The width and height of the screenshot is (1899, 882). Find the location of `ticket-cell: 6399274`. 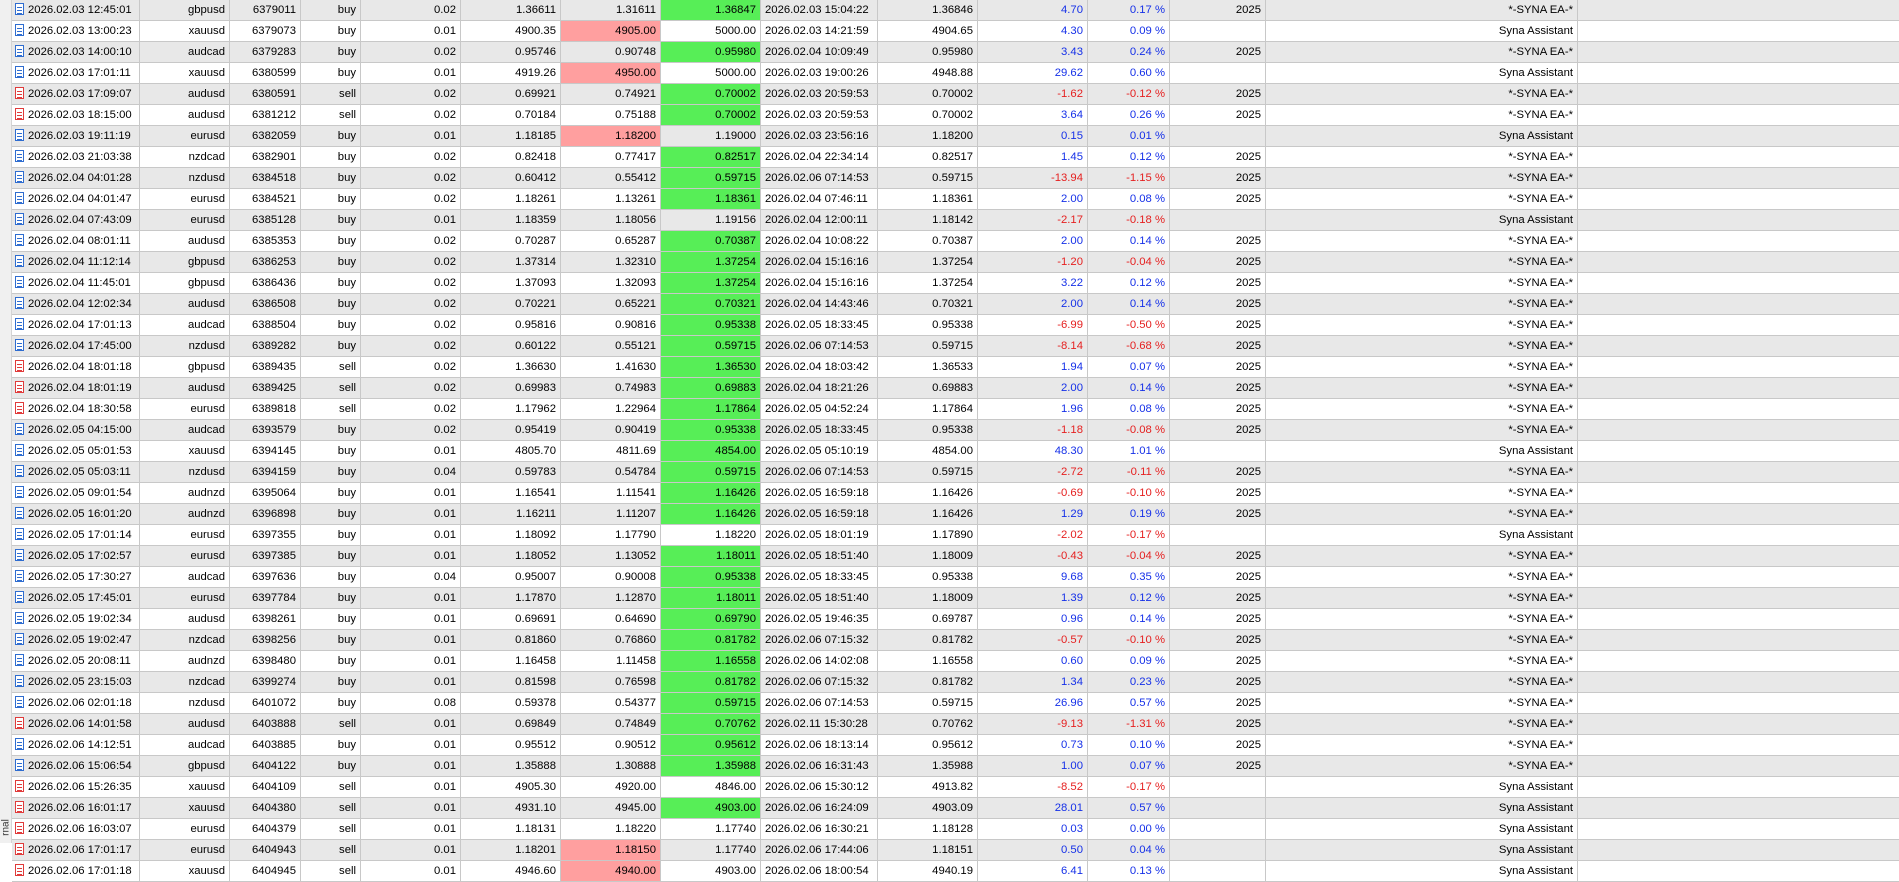

ticket-cell: 6399274 is located at coordinates (265, 682).